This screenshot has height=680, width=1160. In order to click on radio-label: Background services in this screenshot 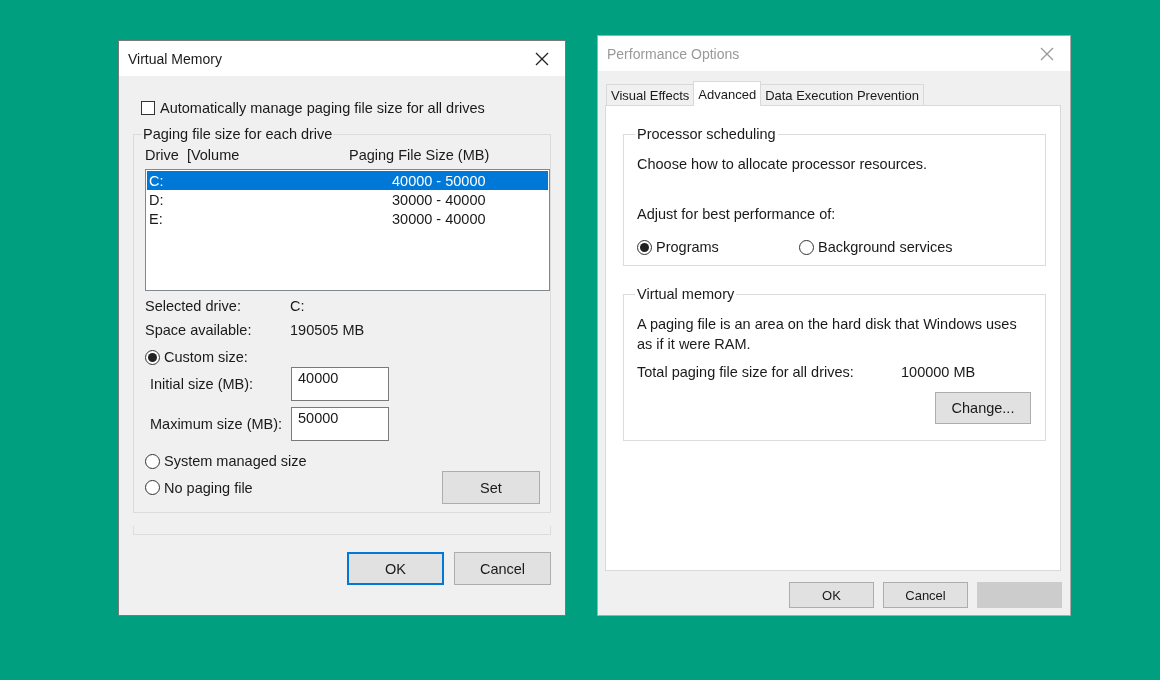, I will do `click(885, 247)`.